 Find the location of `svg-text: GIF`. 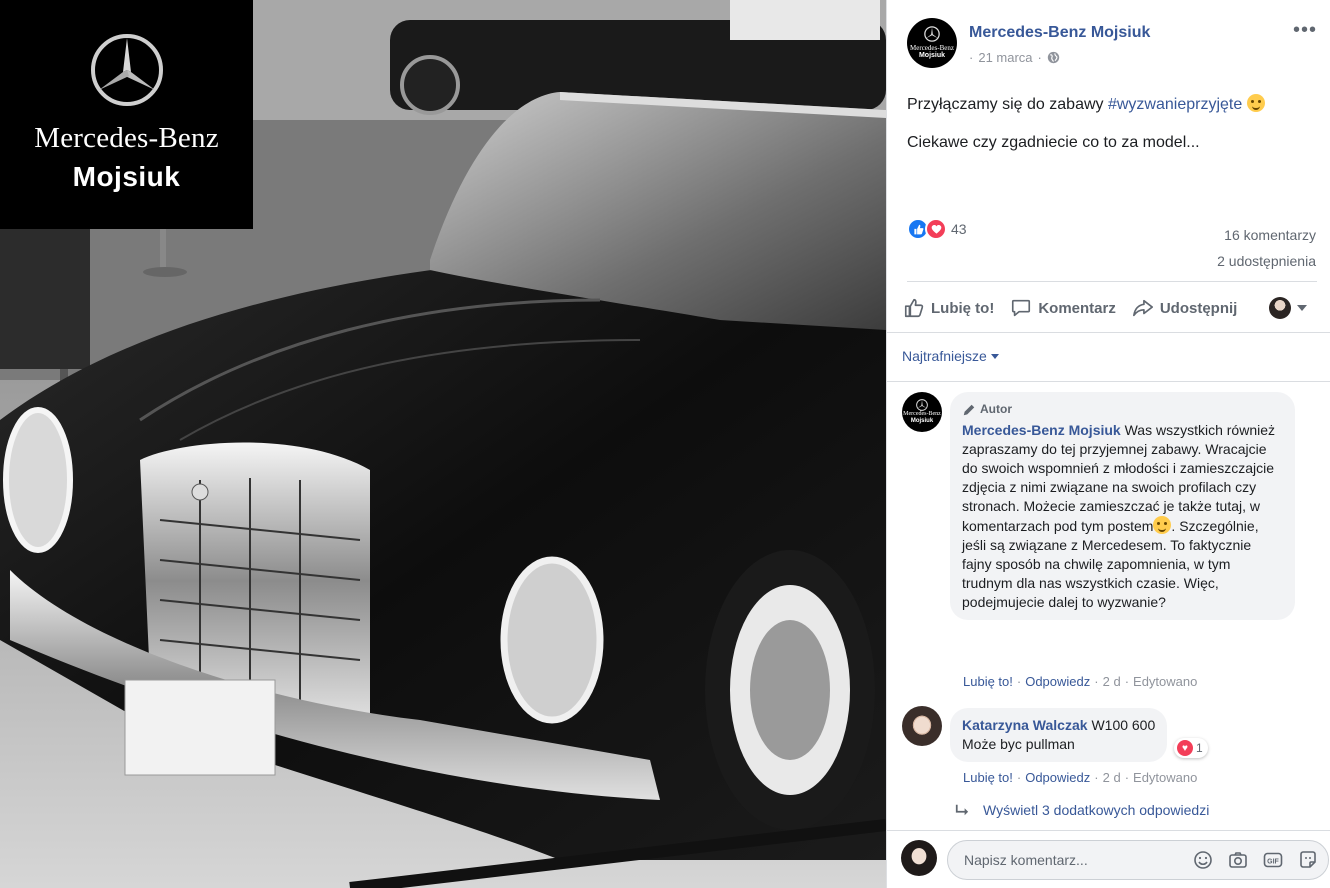

svg-text: GIF is located at coordinates (1273, 862).